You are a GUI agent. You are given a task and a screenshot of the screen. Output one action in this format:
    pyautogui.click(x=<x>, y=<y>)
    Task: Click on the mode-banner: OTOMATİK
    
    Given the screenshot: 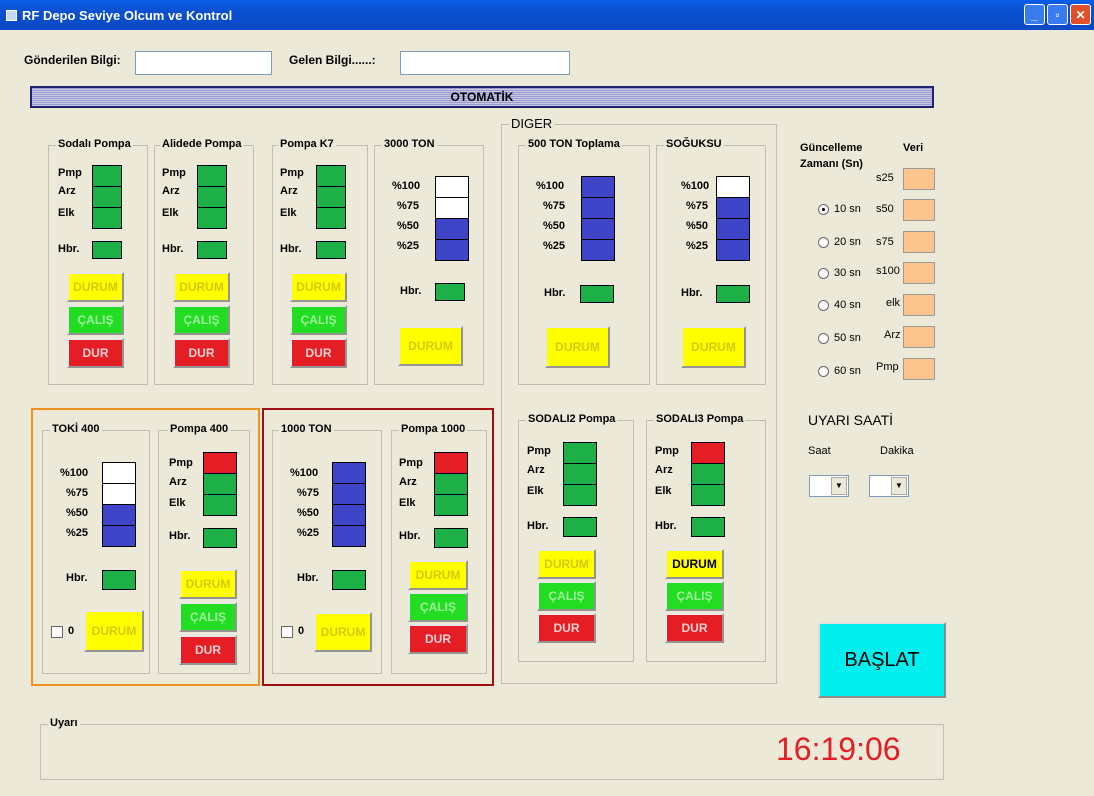 What is the action you would take?
    pyautogui.click(x=482, y=97)
    